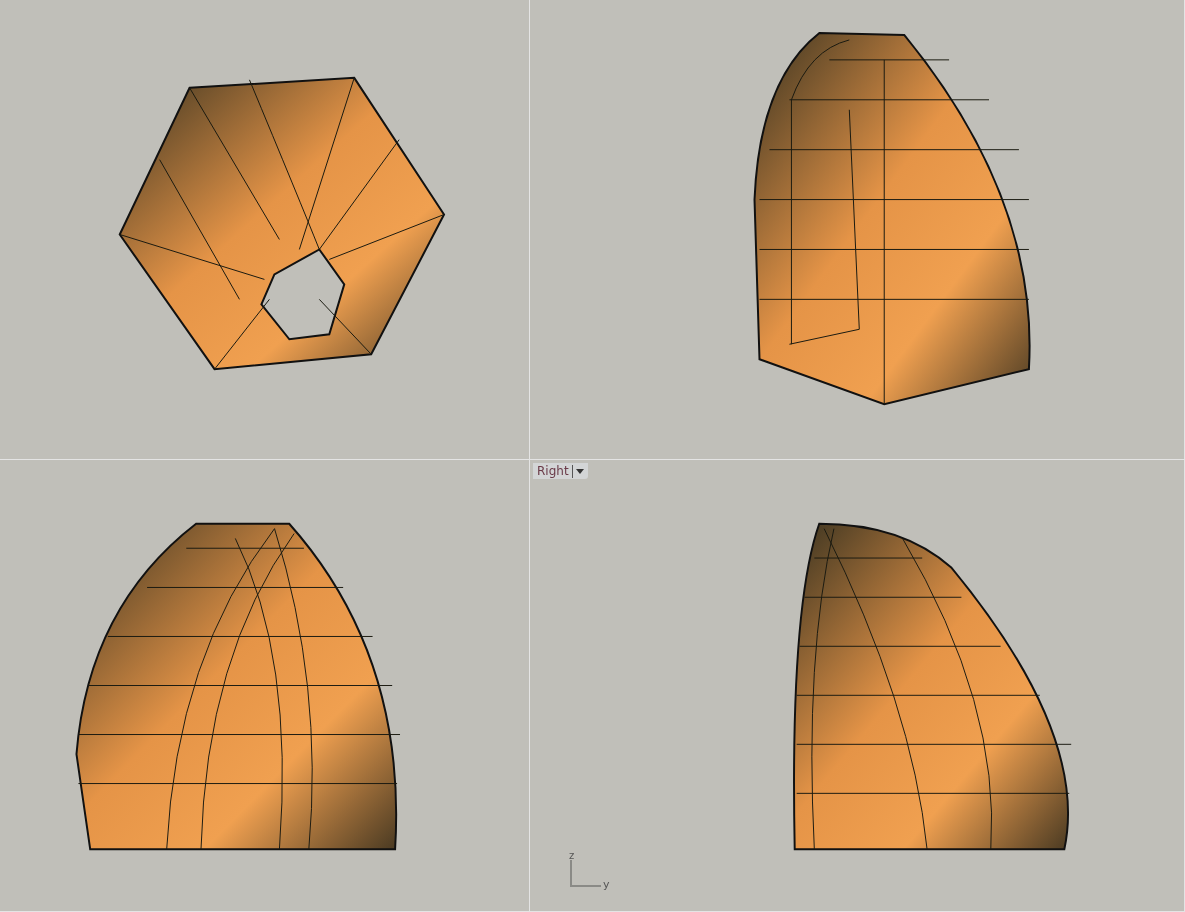 Image resolution: width=1185 pixels, height=912 pixels. What do you see at coordinates (579, 471) in the screenshot?
I see `caret-icon` at bounding box center [579, 471].